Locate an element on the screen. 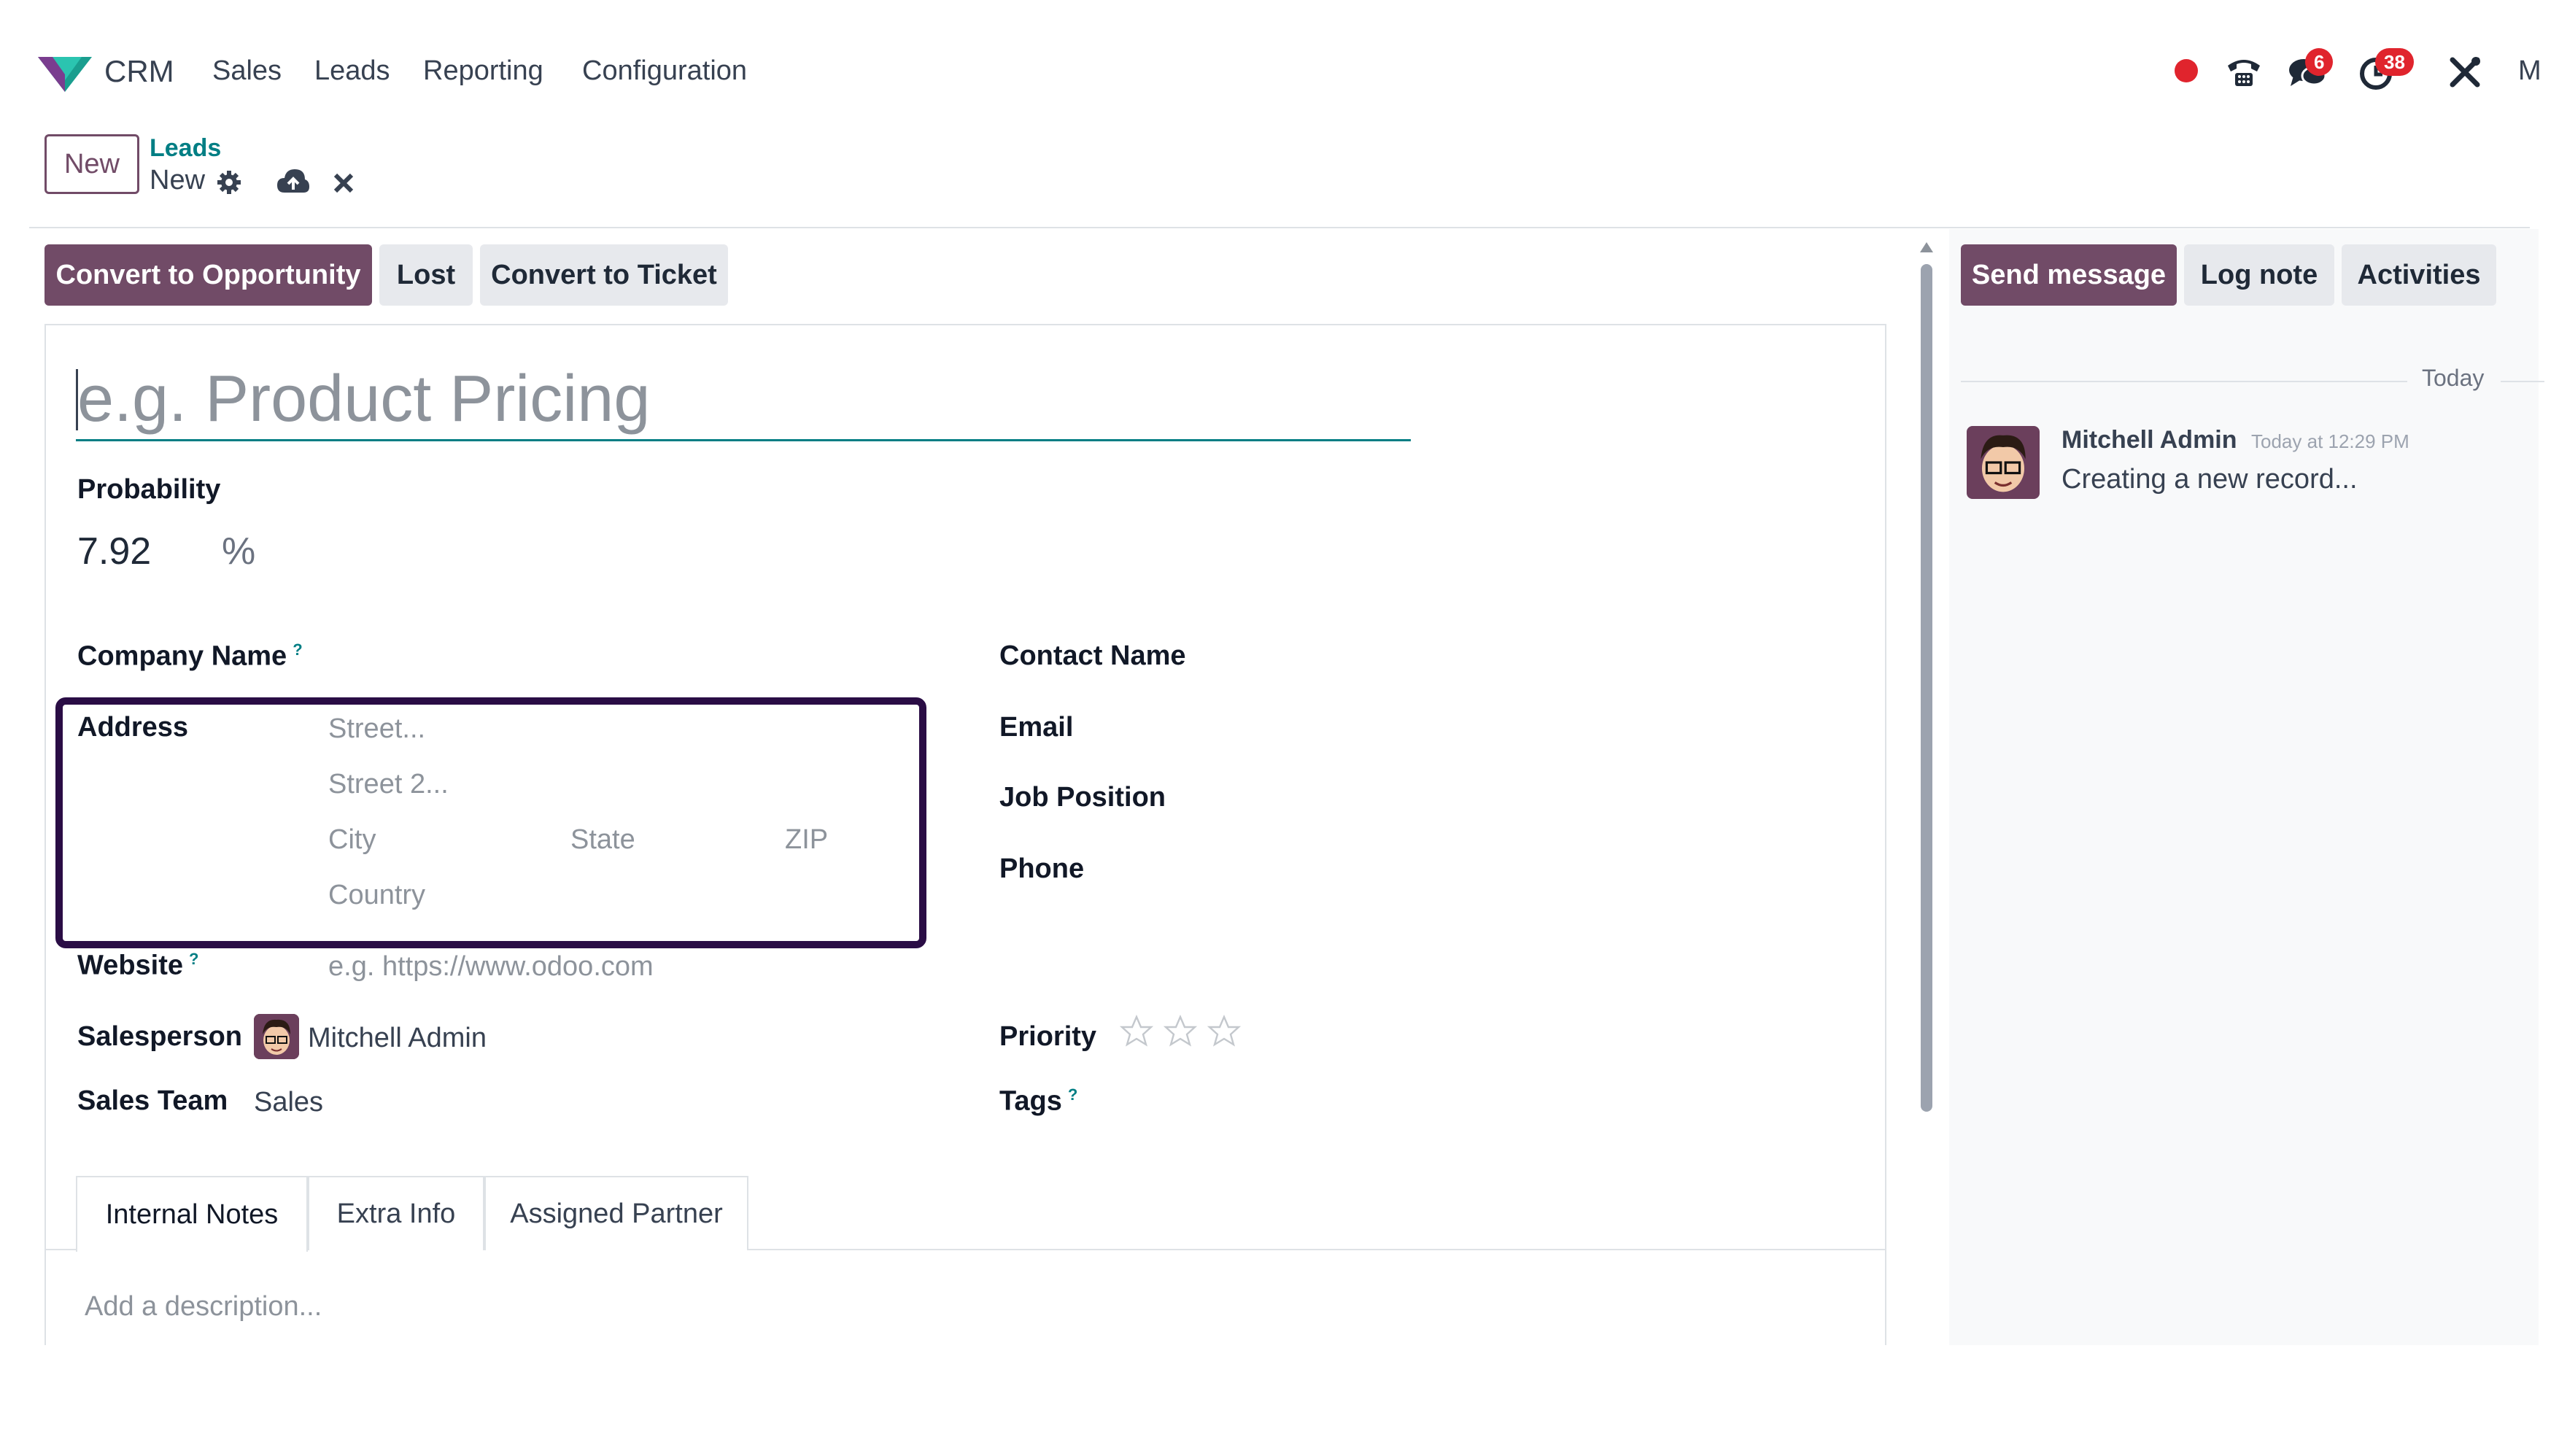 This screenshot has width=2559, height=1456. website-input: e.g. https://www.odoo.com is located at coordinates (491, 967).